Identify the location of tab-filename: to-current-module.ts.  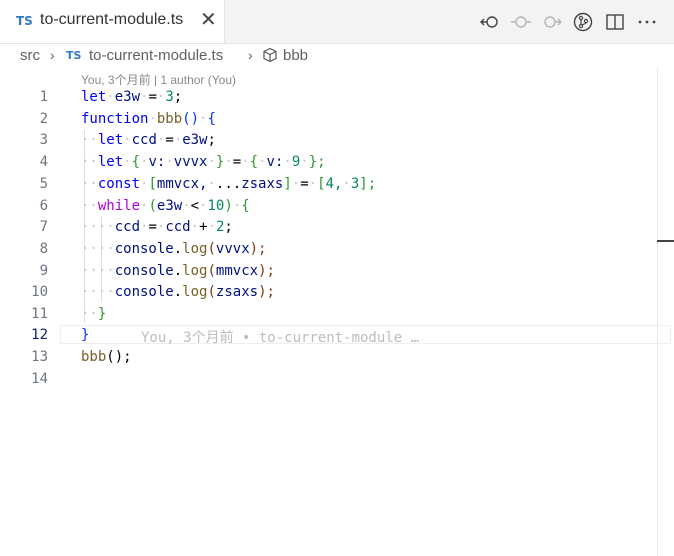
(112, 19).